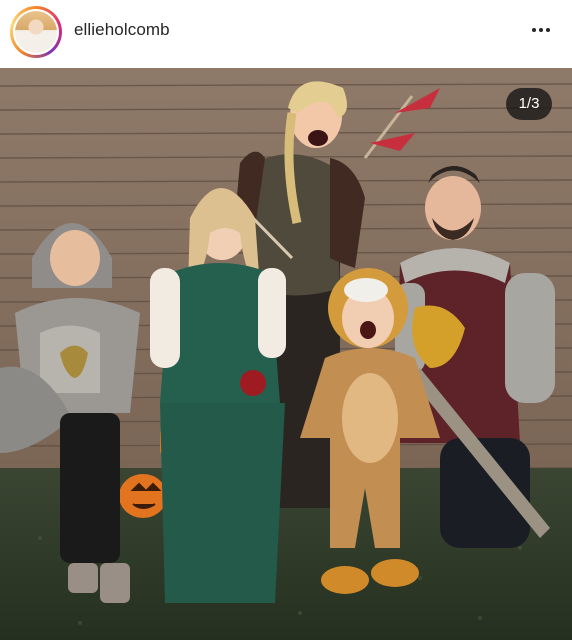 Image resolution: width=572 pixels, height=640 pixels. I want to click on carousel-counter: 1/3, so click(529, 104).